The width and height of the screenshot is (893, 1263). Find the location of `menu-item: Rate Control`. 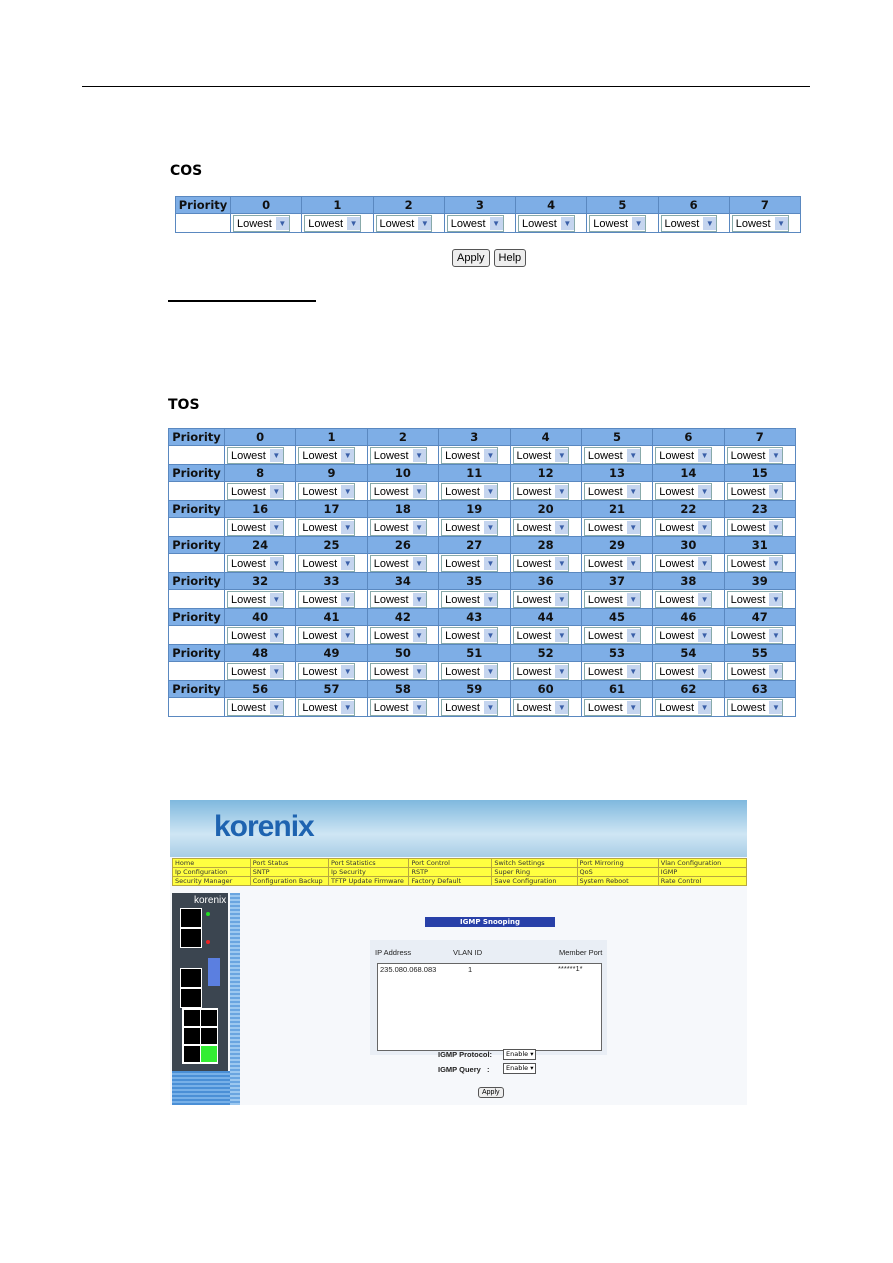

menu-item: Rate Control is located at coordinates (702, 881).